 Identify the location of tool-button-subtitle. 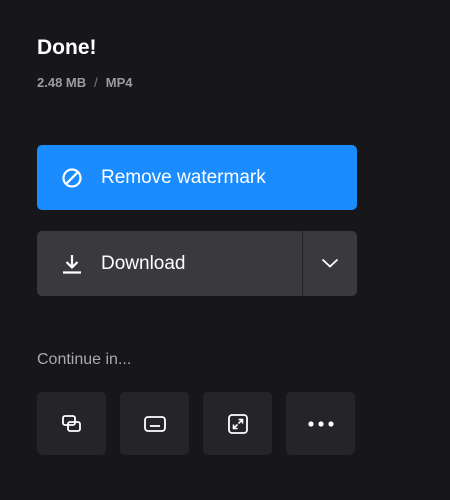
(154, 423).